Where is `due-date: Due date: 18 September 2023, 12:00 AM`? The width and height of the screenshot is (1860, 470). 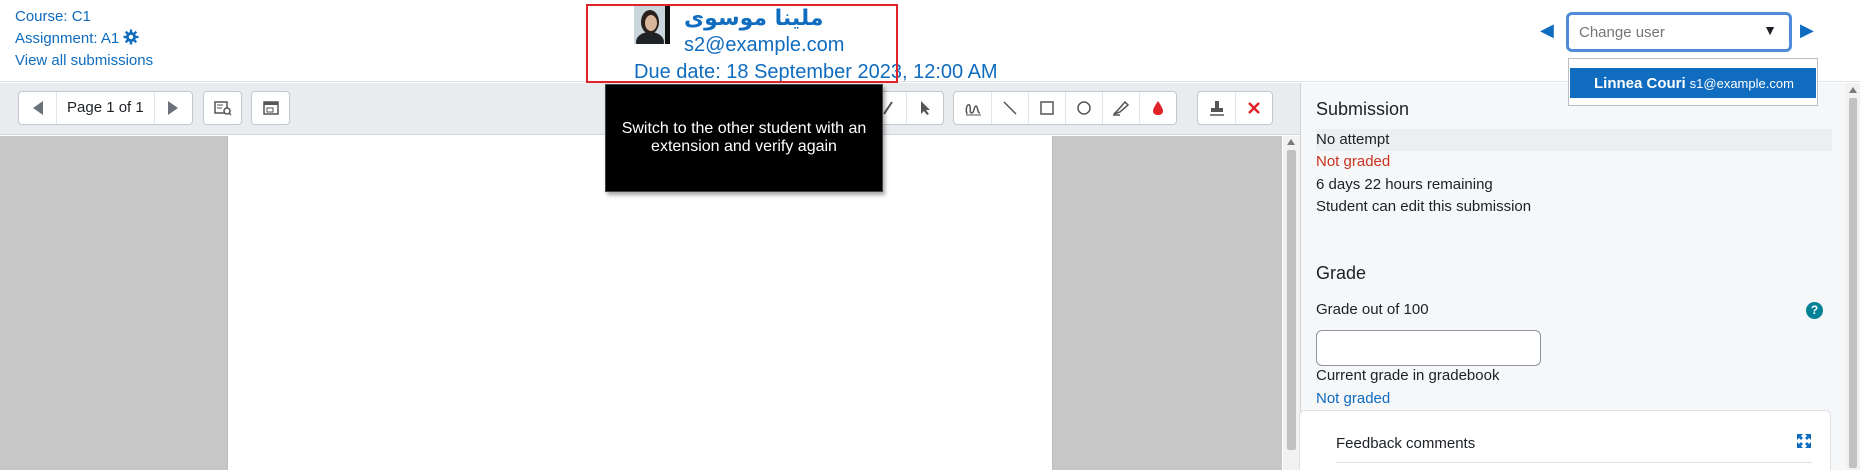
due-date: Due date: 18 September 2023, 12:00 AM is located at coordinates (816, 72).